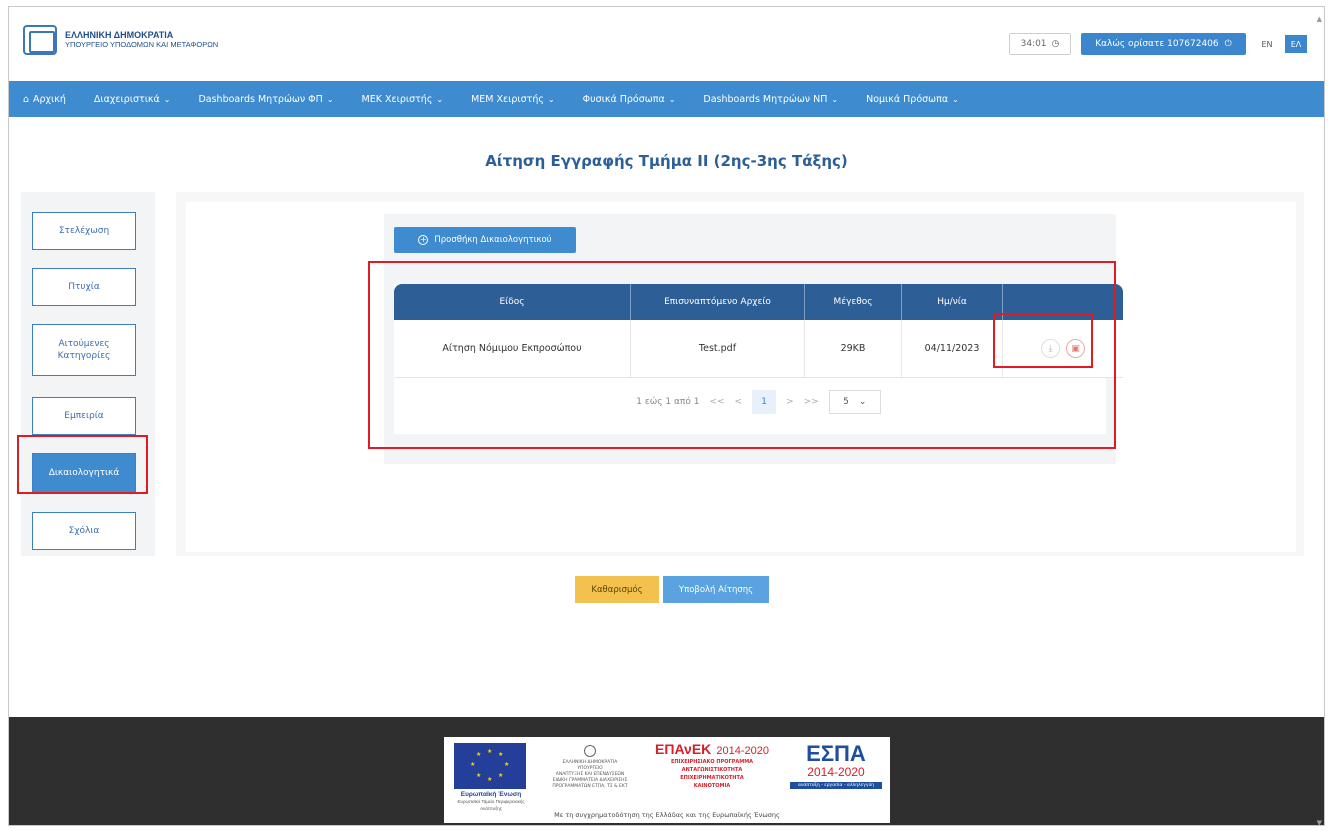 The height and width of the screenshot is (831, 1336). Describe the element at coordinates (507, 99) in the screenshot. I see `nav-label: ΜΕΜ Χειριστής` at that location.